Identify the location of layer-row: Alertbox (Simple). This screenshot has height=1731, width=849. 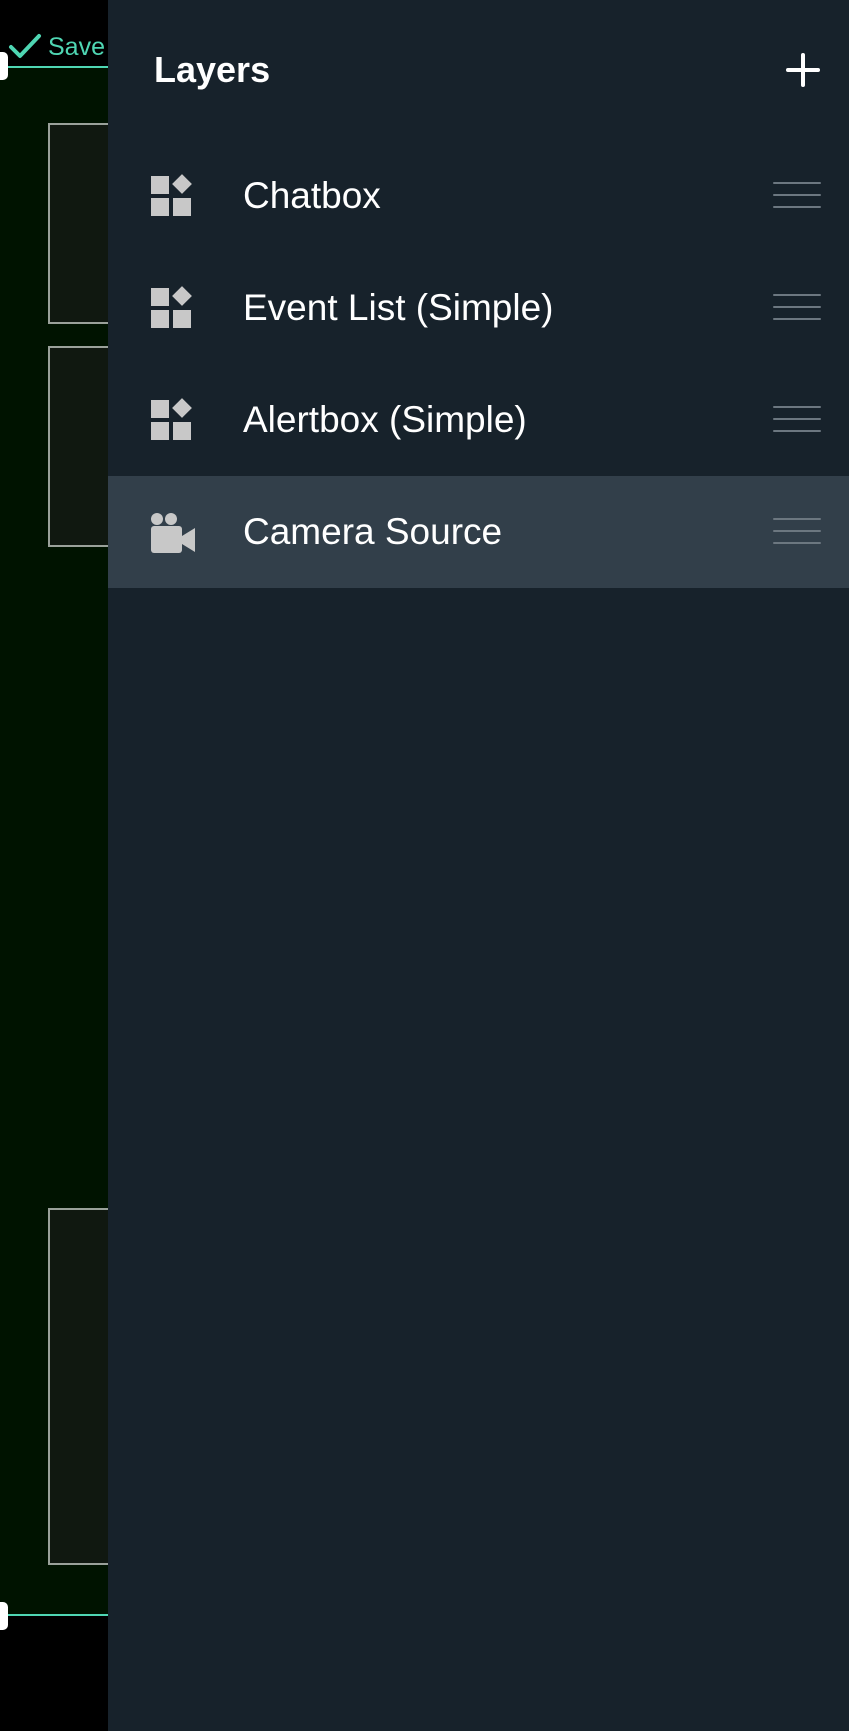
(478, 420).